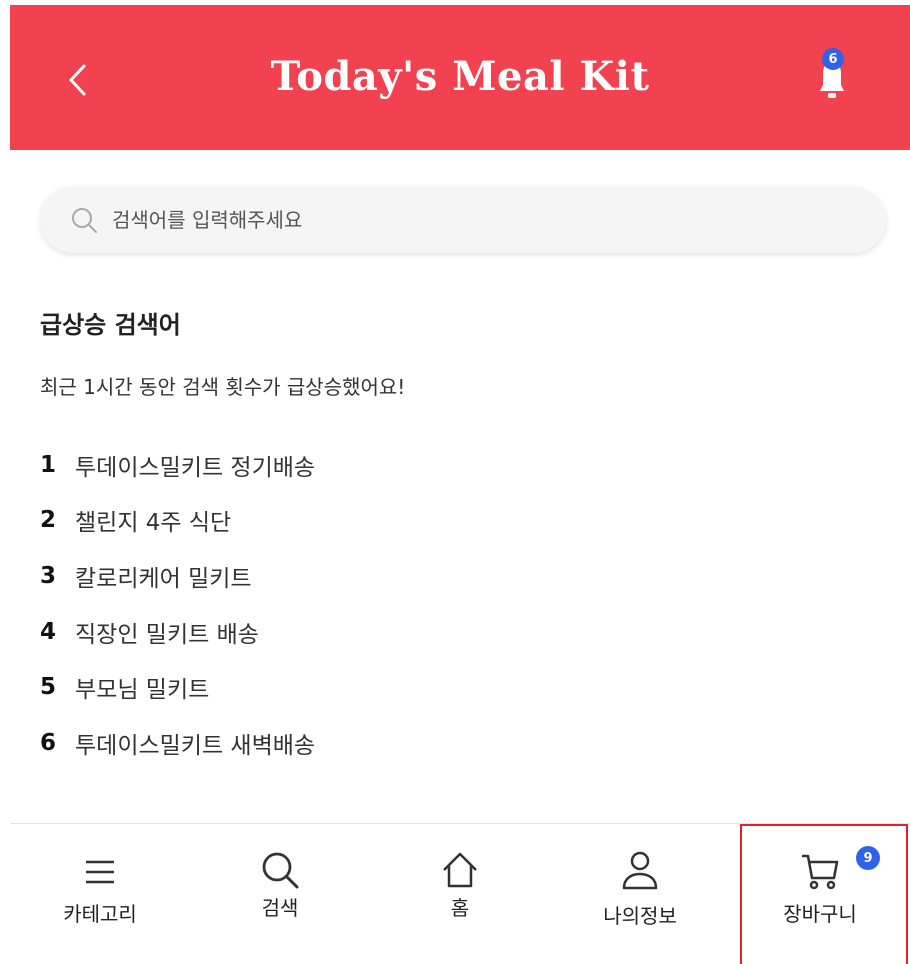 The image size is (910, 964). What do you see at coordinates (640, 870) in the screenshot?
I see `user-icon` at bounding box center [640, 870].